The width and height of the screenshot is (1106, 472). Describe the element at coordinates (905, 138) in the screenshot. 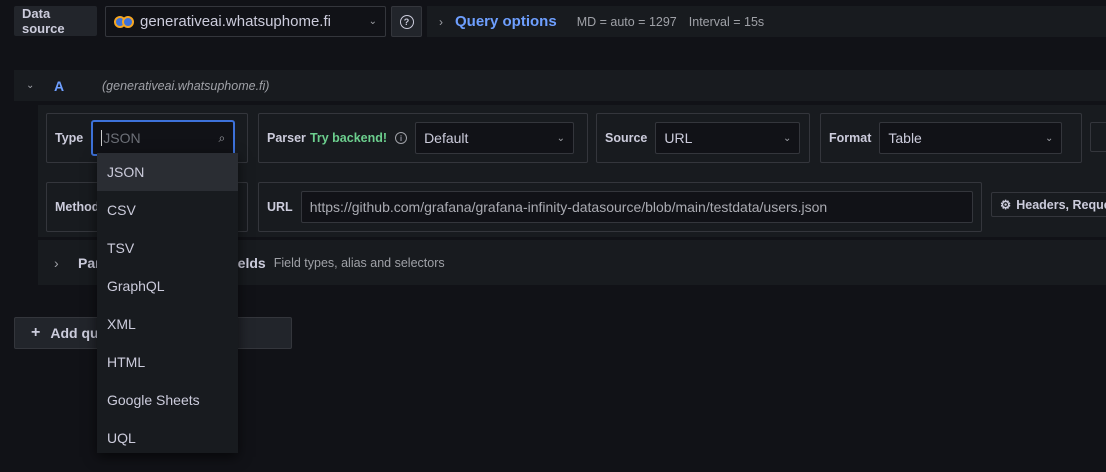

I see `format-value: Table` at that location.